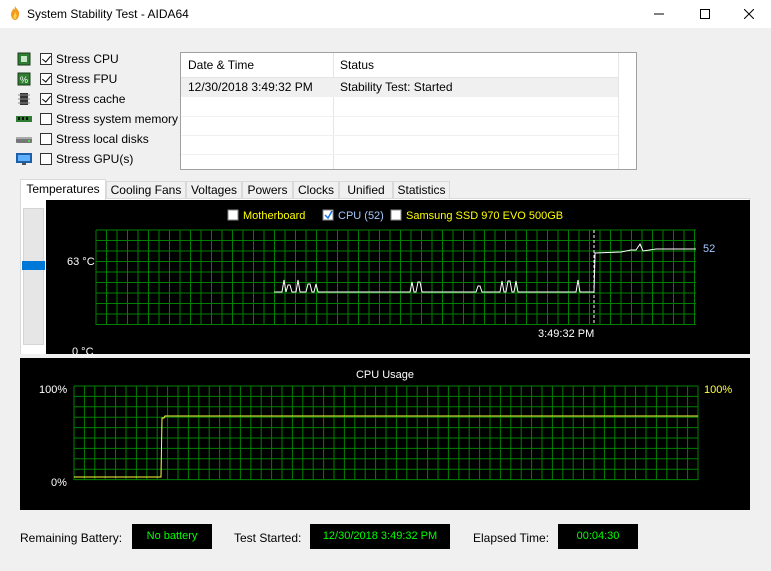  I want to click on stress-fpu-checkbox, so click(46, 79).